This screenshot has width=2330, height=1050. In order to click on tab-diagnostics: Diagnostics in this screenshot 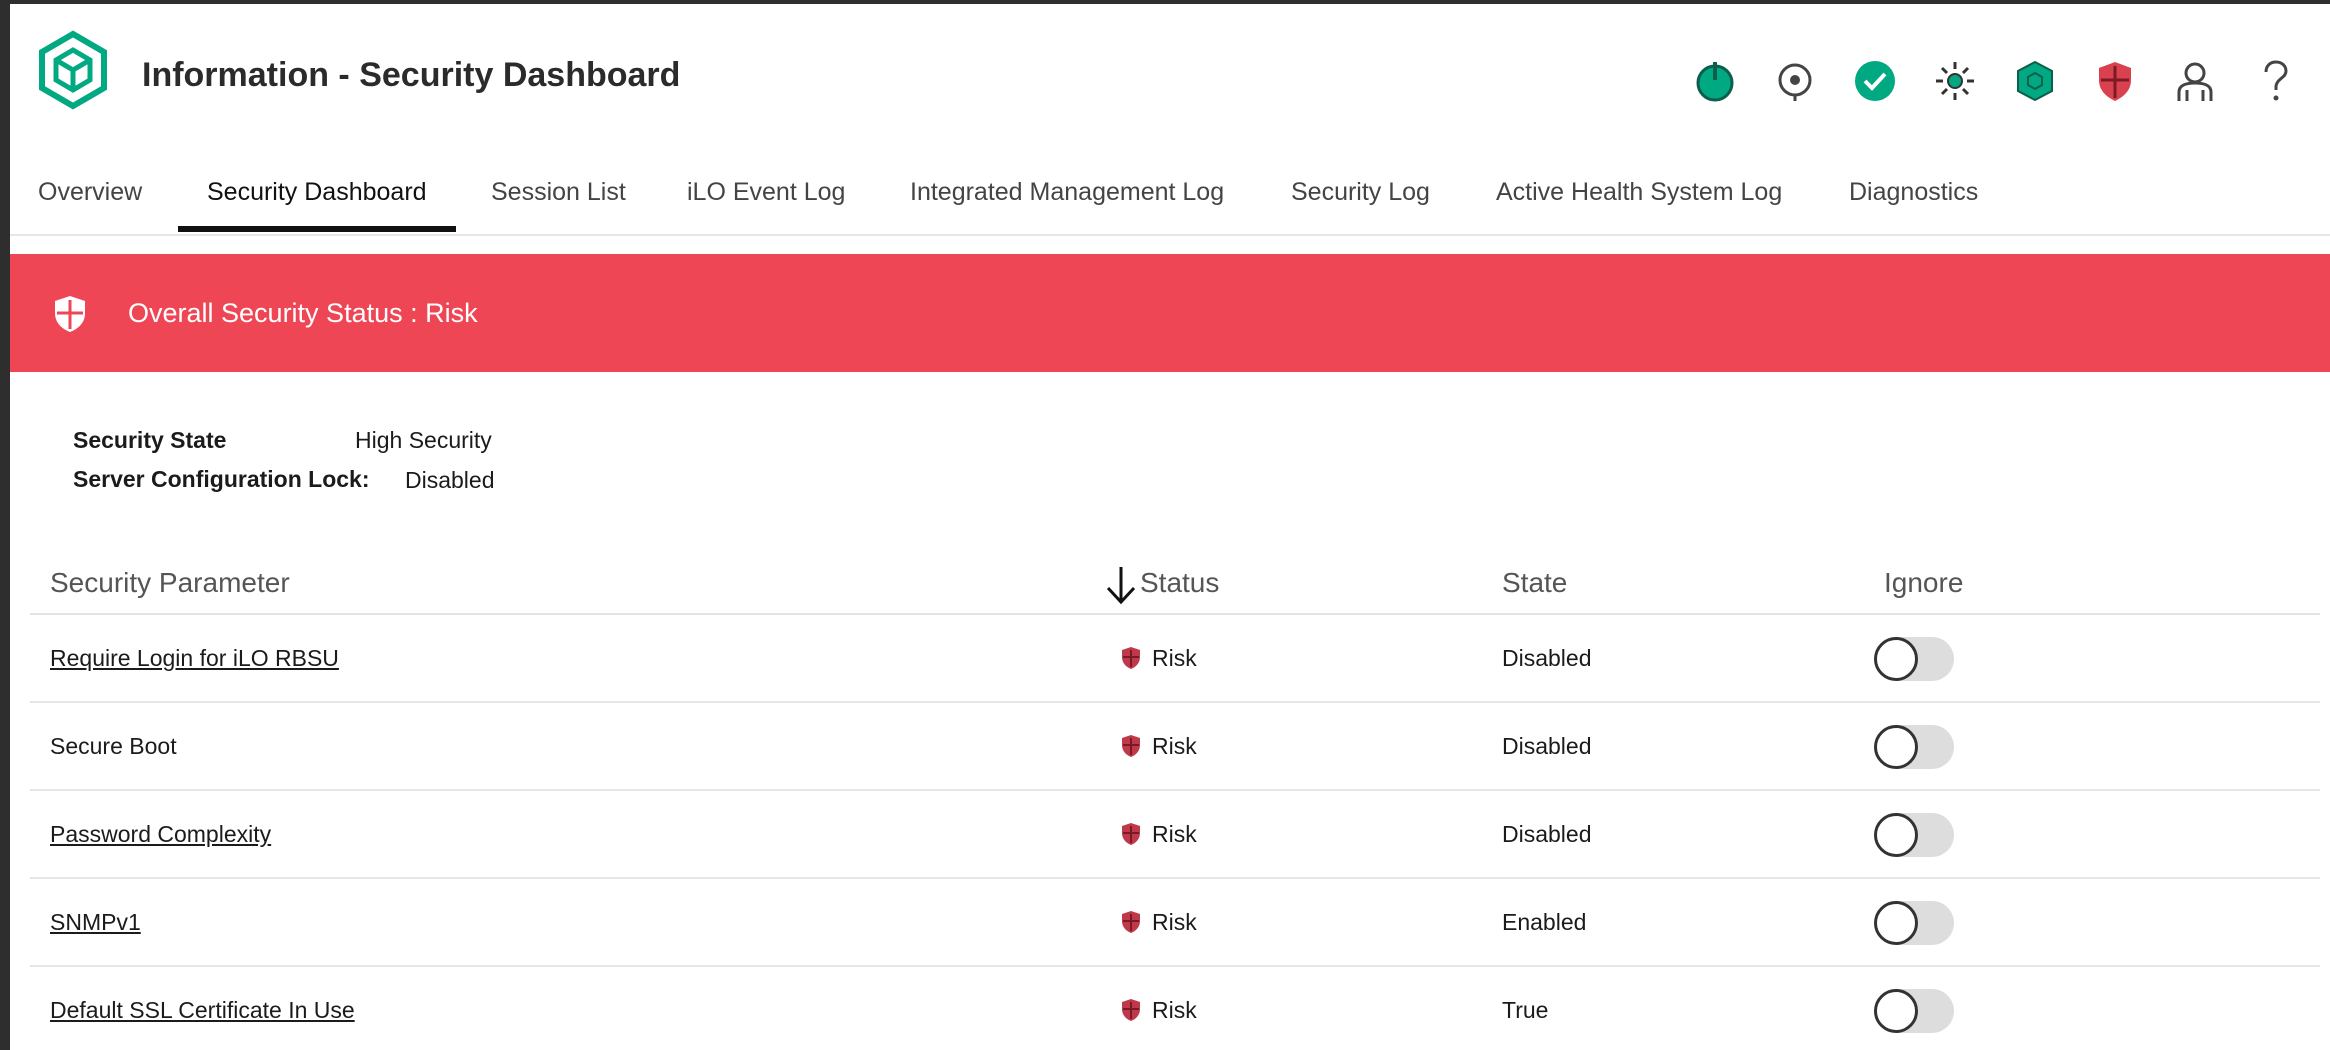, I will do `click(1913, 207)`.